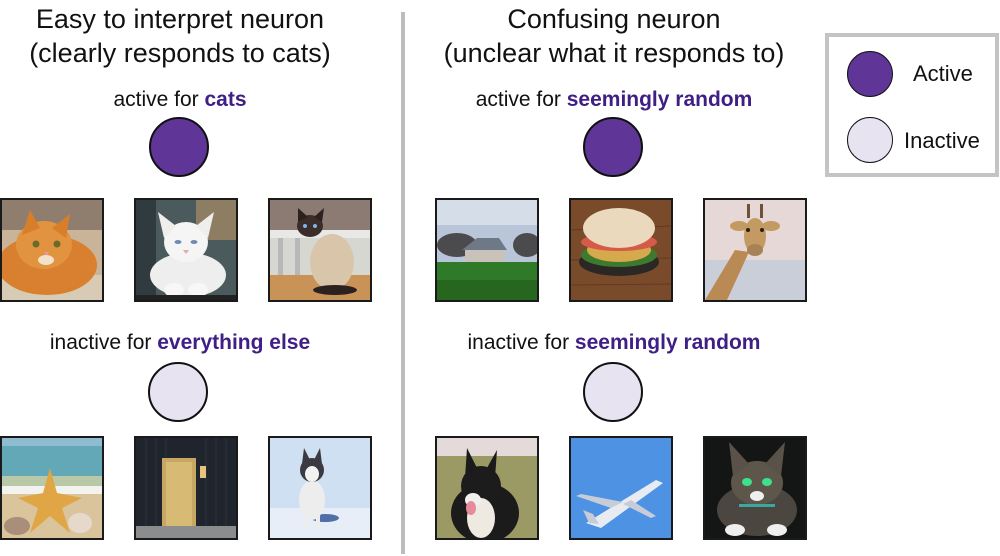 The width and height of the screenshot is (1000, 556). I want to click on legend-inactive-swatch, so click(870, 140).